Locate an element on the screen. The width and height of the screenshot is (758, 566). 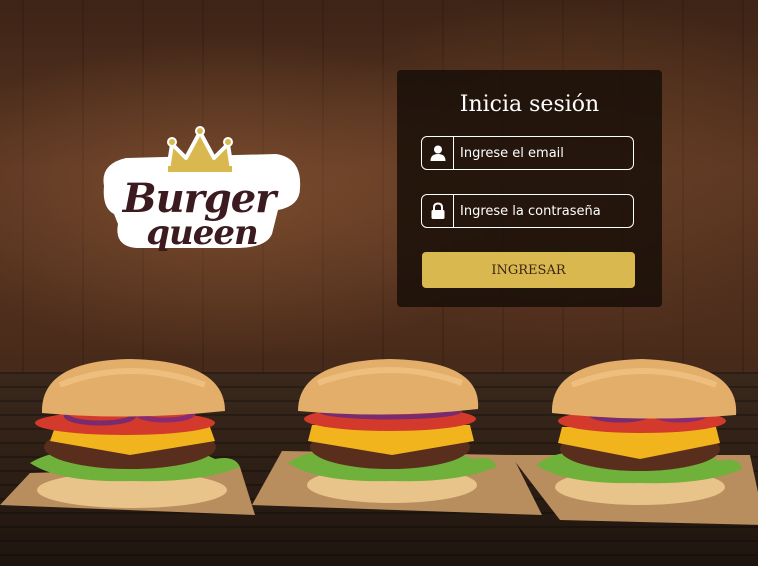
lock-icon is located at coordinates (438, 211).